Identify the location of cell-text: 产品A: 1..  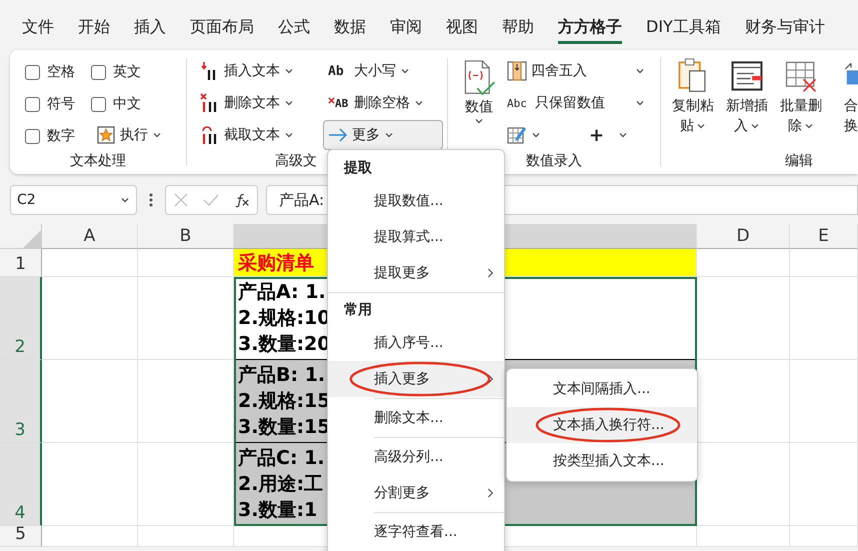
(282, 292).